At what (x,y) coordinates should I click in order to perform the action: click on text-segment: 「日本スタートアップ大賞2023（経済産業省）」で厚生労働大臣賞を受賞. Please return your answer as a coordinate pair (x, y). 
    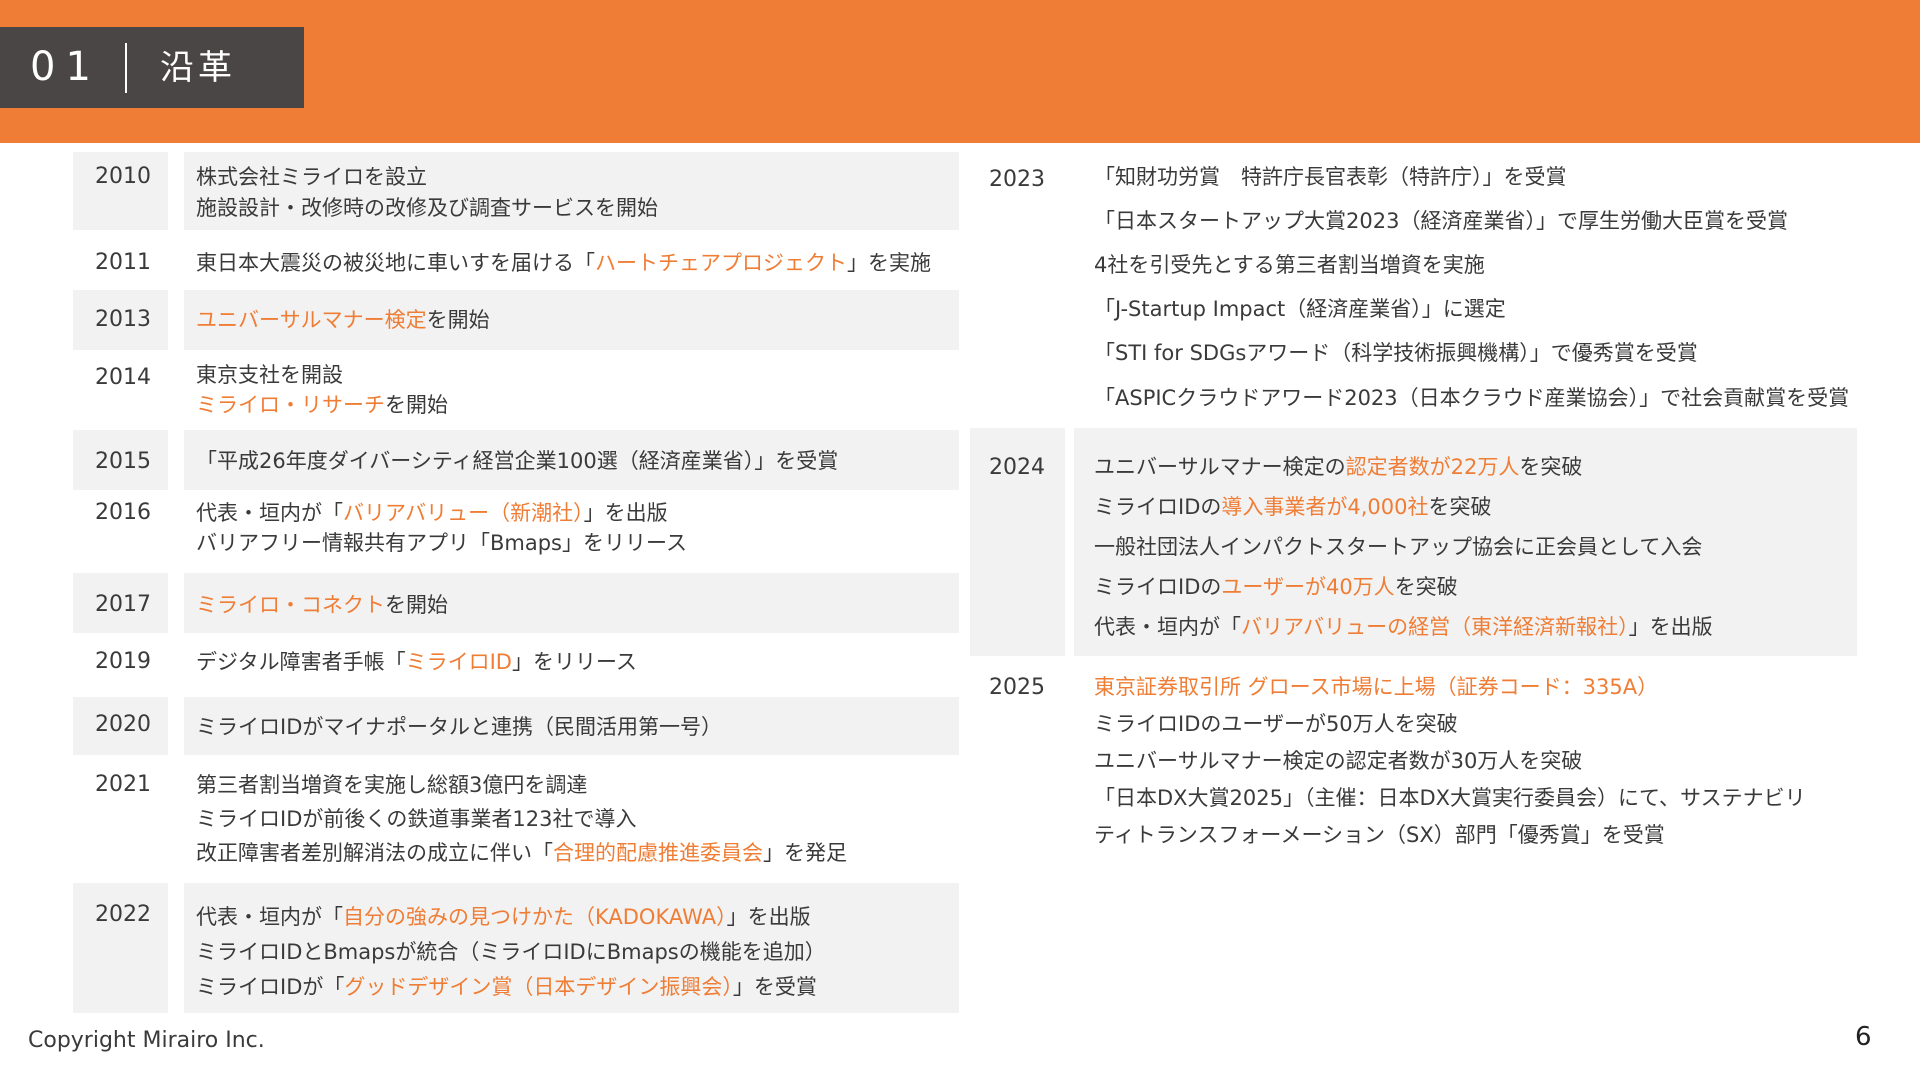
    Looking at the image, I should click on (1441, 221).